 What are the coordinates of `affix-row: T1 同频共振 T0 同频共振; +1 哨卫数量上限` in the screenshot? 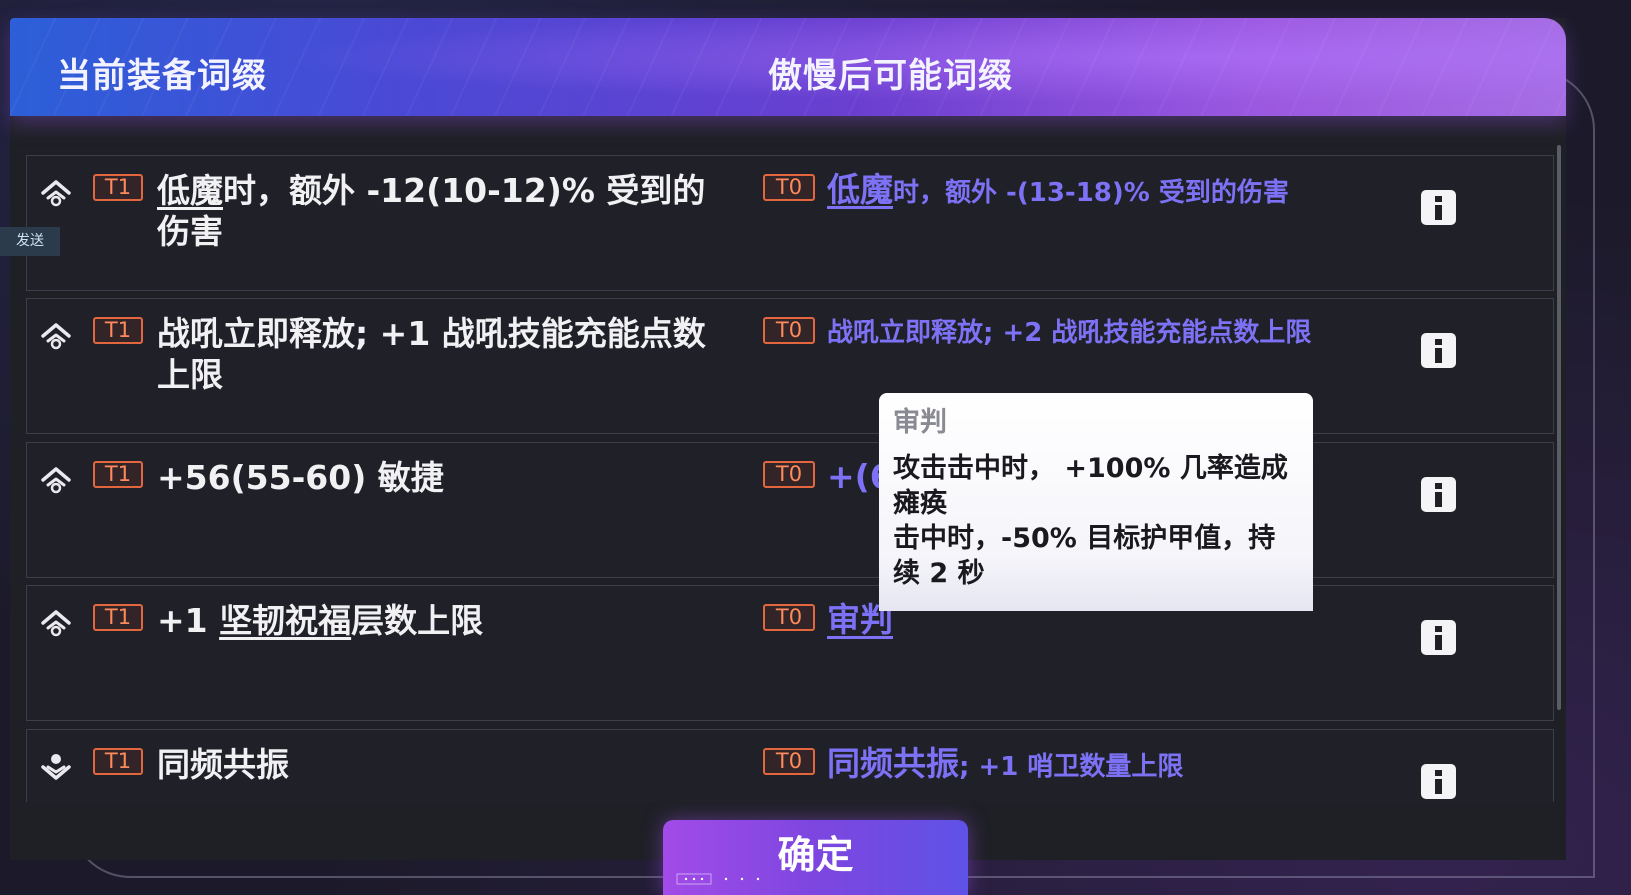 It's located at (790, 765).